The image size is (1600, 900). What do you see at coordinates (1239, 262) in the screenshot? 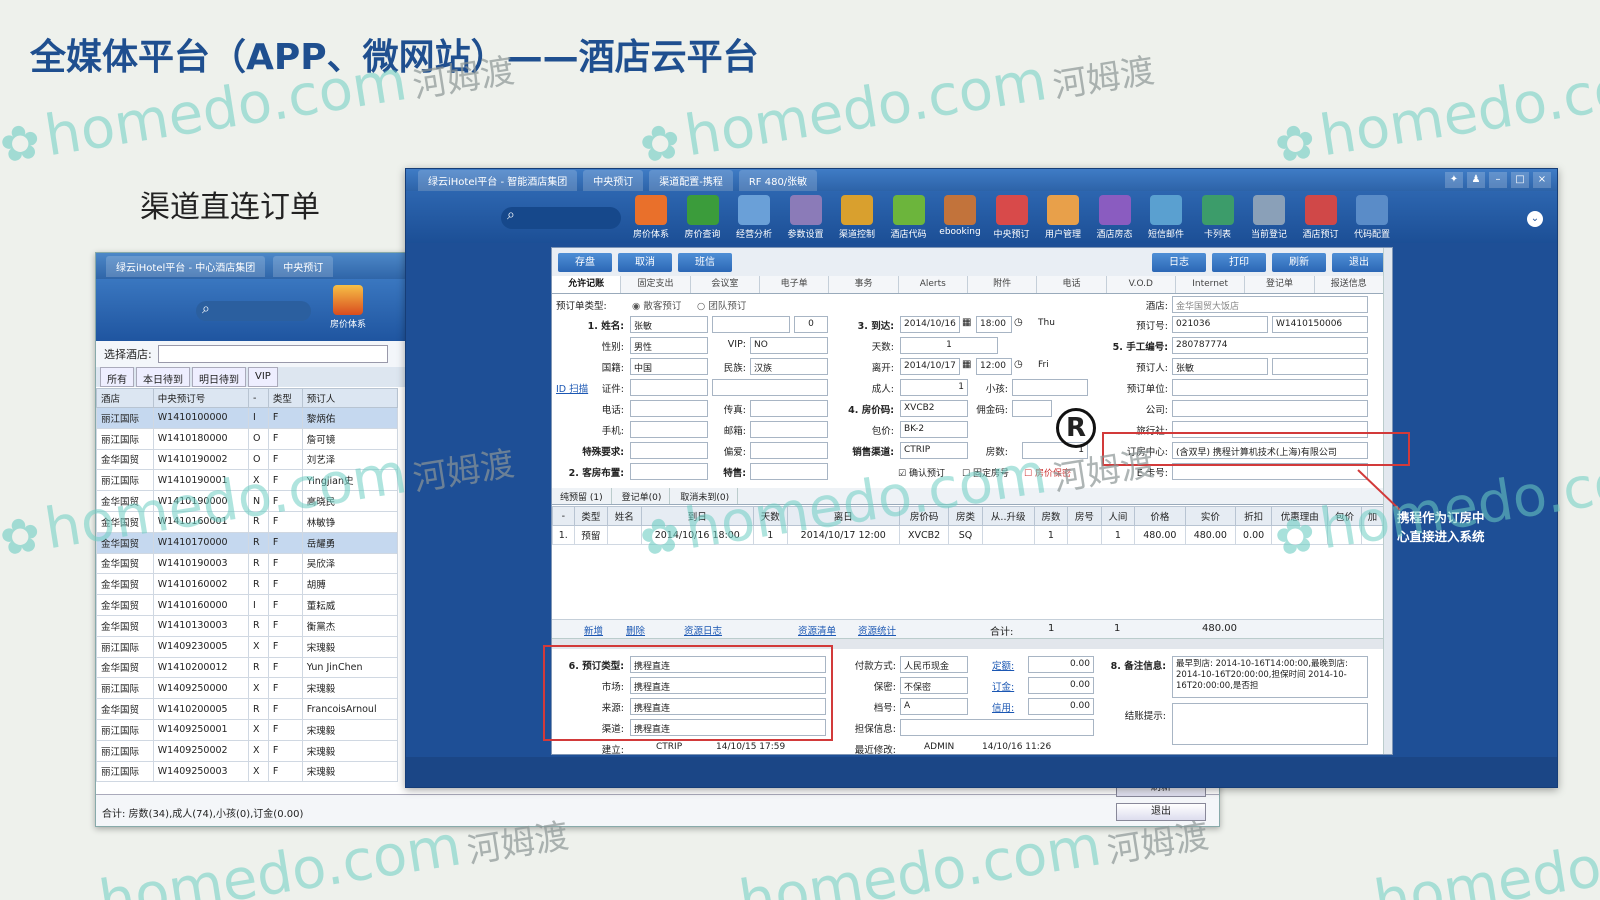
I see `print-button: 打印` at bounding box center [1239, 262].